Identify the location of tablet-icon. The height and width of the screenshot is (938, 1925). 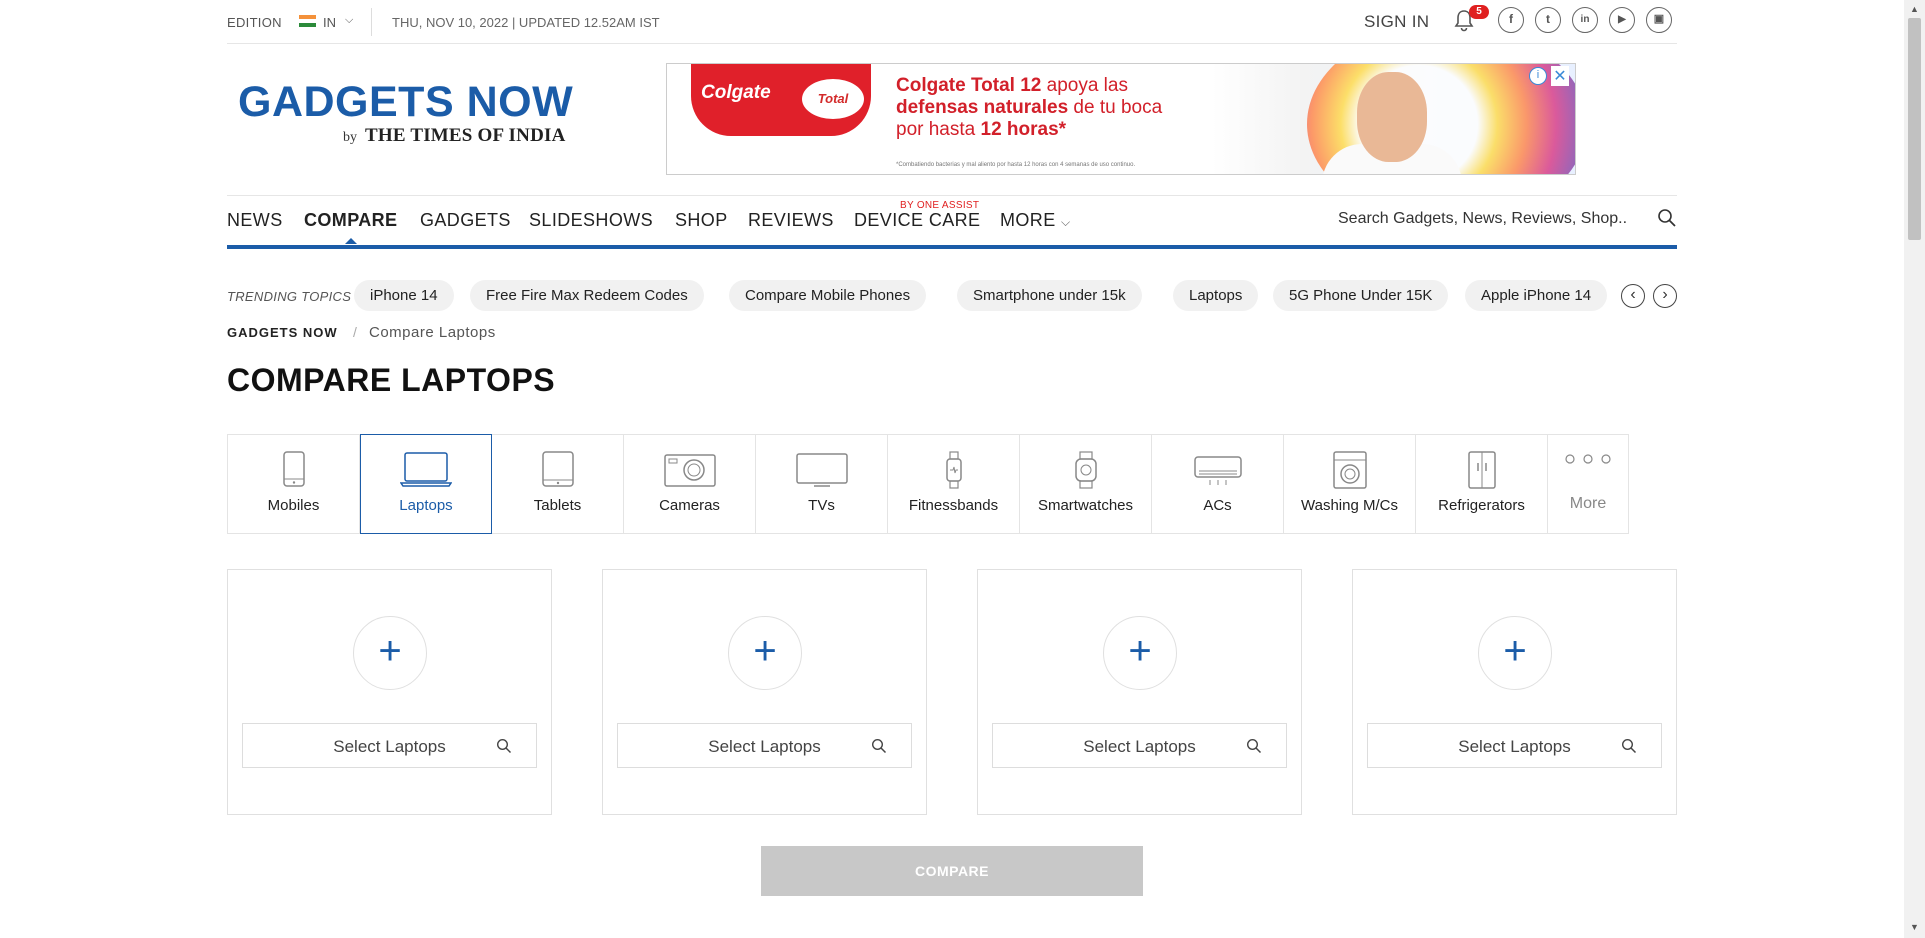
(557, 469).